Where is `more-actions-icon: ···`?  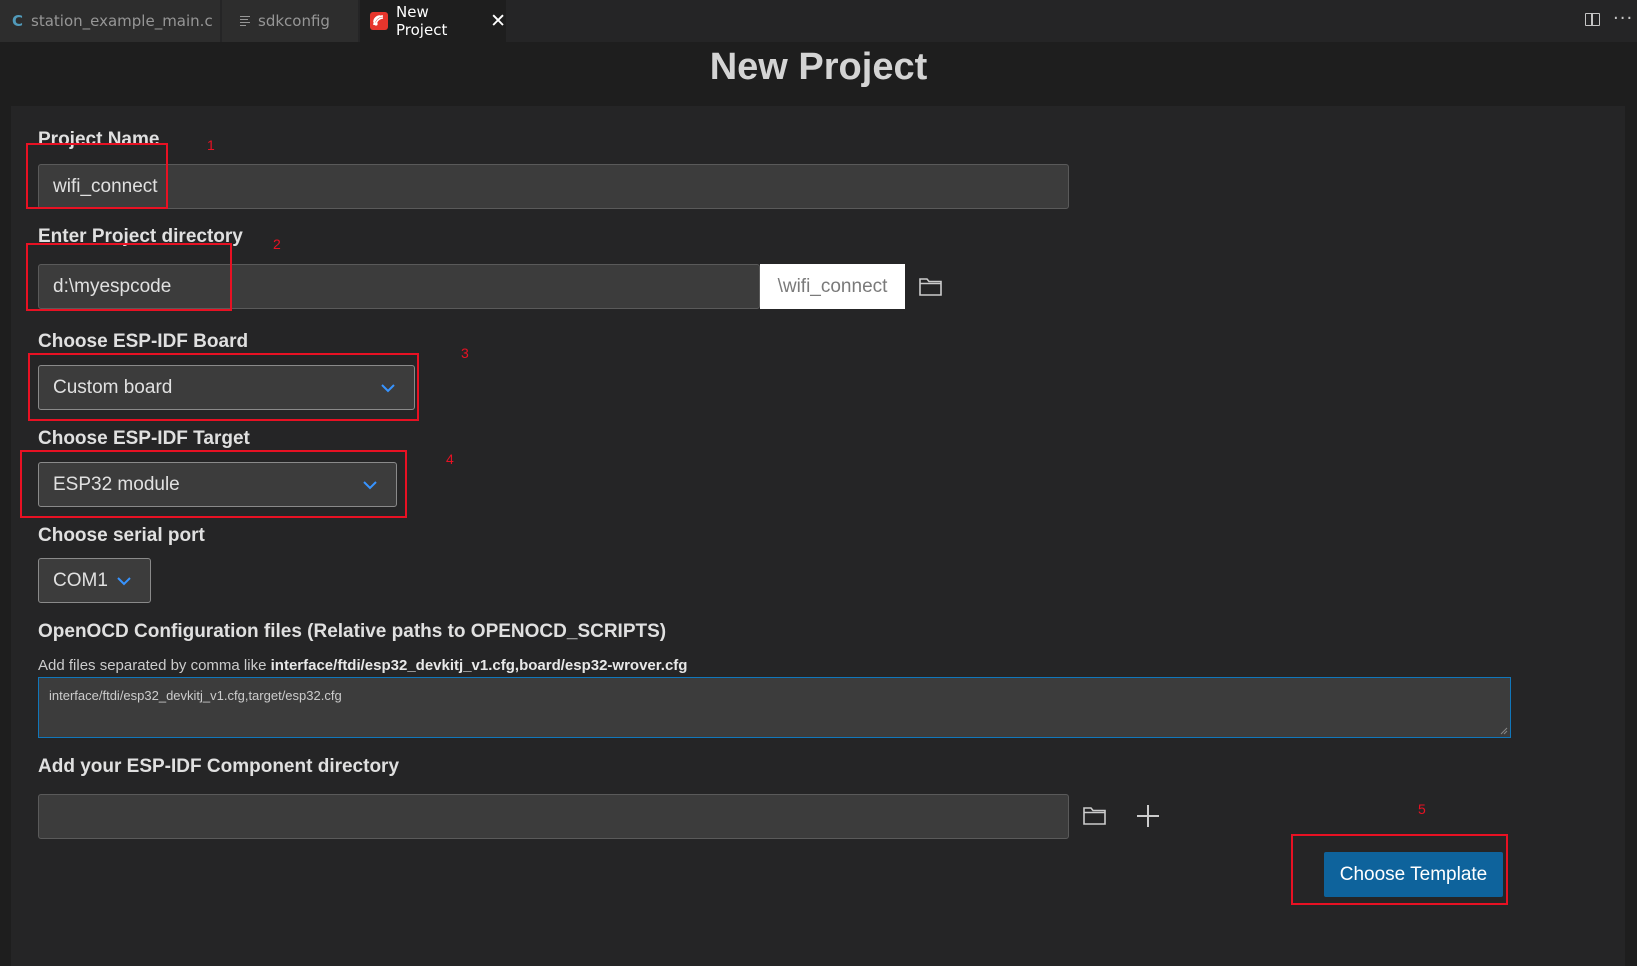 more-actions-icon: ··· is located at coordinates (1623, 18).